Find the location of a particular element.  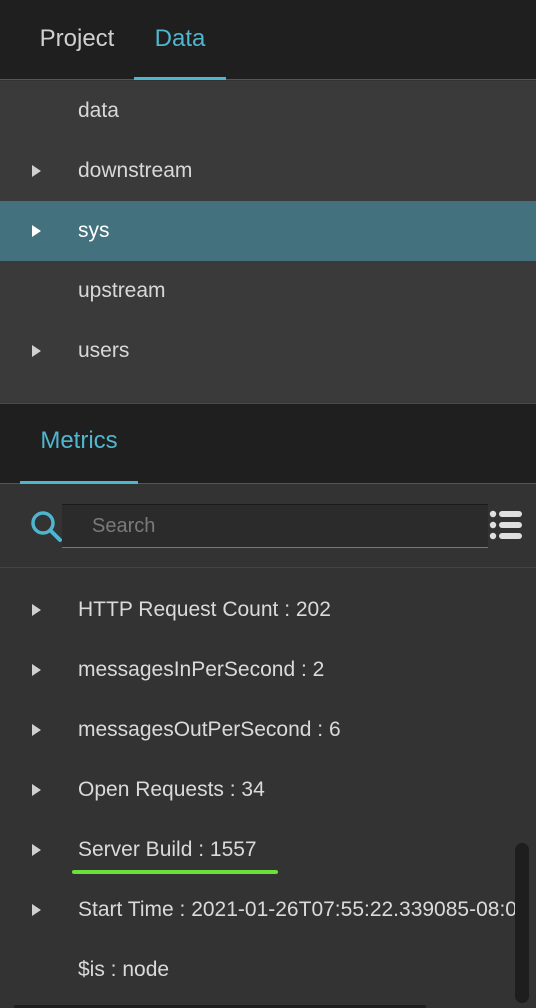

search-icon is located at coordinates (46, 526).